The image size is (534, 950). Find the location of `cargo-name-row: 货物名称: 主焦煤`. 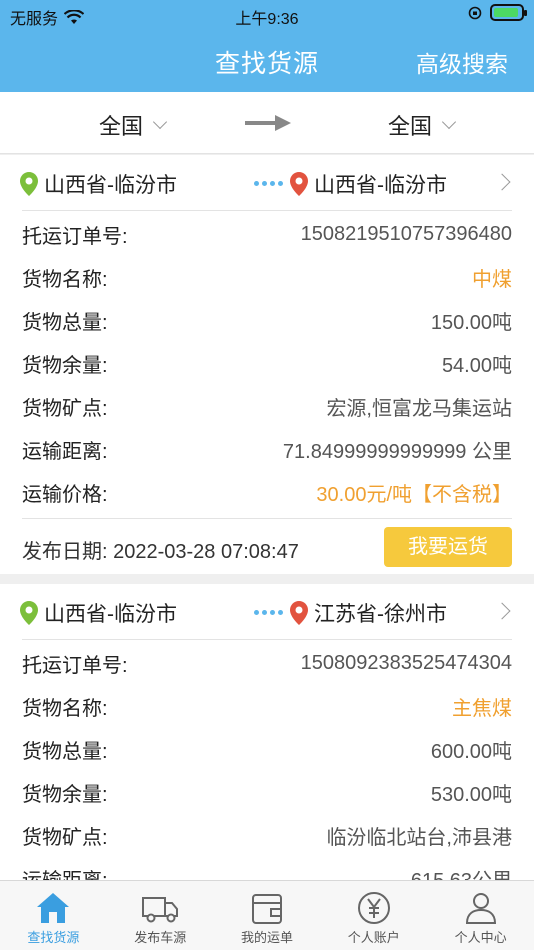

cargo-name-row: 货物名称: 主焦煤 is located at coordinates (267, 706).